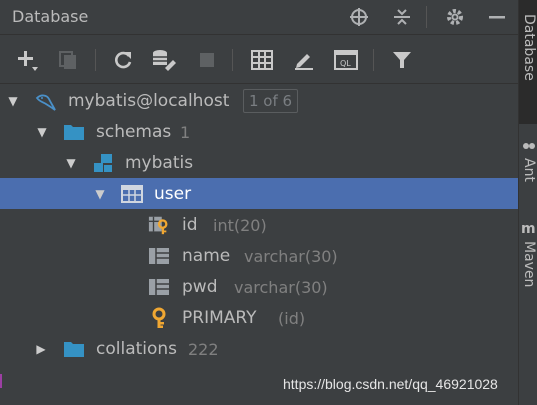 The width and height of the screenshot is (537, 405). What do you see at coordinates (259, 131) in the screenshot?
I see `tree-row-schemas: ▼ schemas 1` at bounding box center [259, 131].